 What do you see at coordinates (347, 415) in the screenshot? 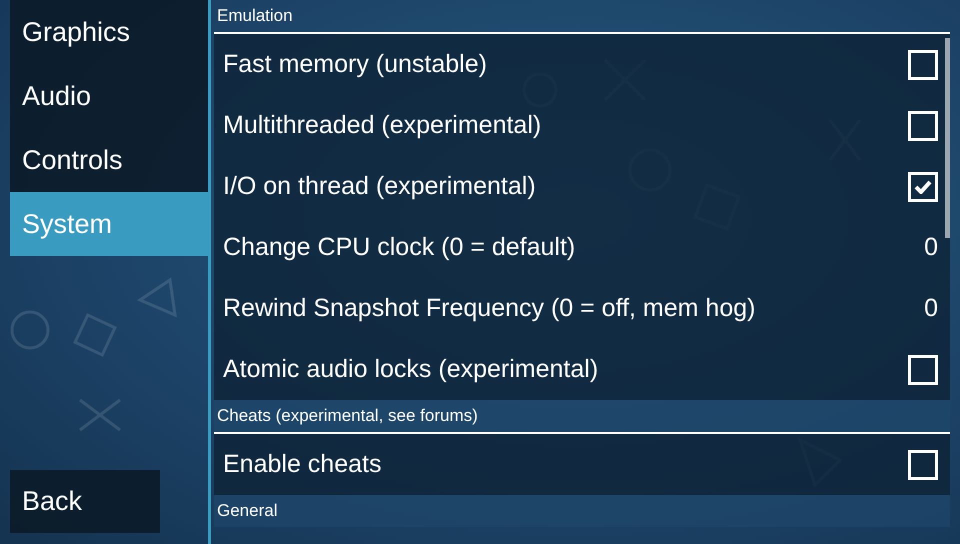
I see `section-heading: Cheats (experimental, see forums)` at bounding box center [347, 415].